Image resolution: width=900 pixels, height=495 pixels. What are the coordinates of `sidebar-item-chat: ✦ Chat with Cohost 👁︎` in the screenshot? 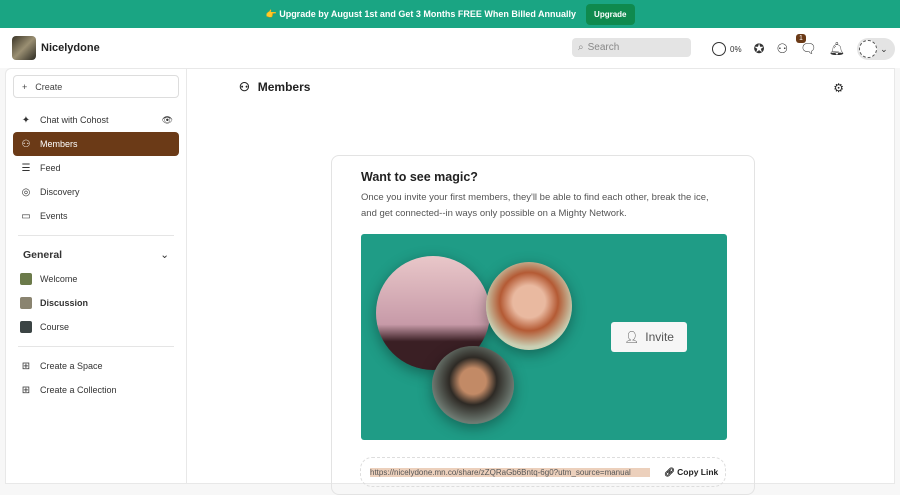 It's located at (96, 120).